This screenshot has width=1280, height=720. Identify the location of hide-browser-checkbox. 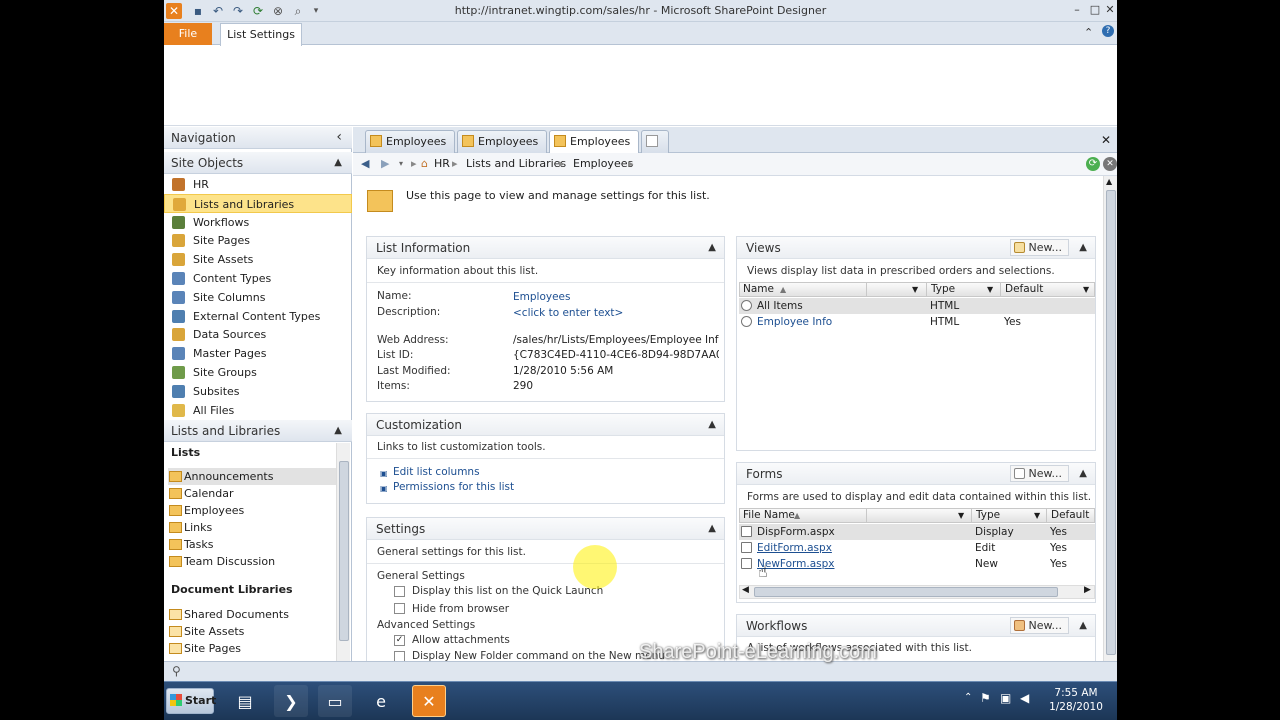
(399, 608).